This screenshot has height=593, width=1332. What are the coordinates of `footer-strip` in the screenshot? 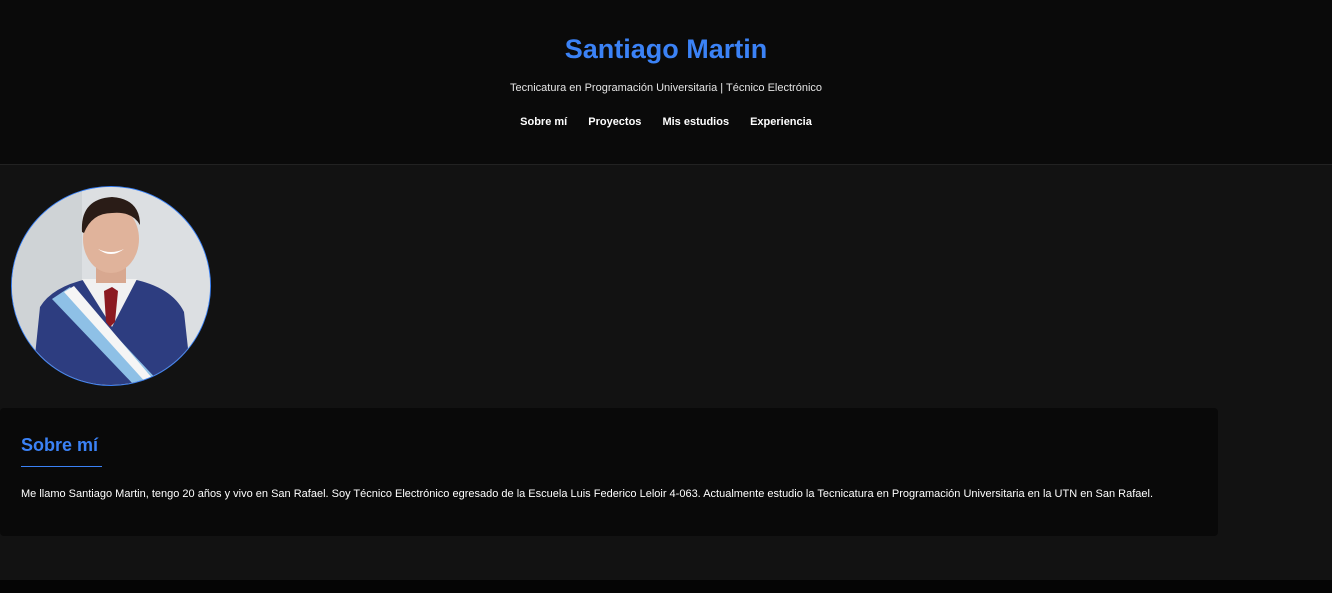 It's located at (666, 586).